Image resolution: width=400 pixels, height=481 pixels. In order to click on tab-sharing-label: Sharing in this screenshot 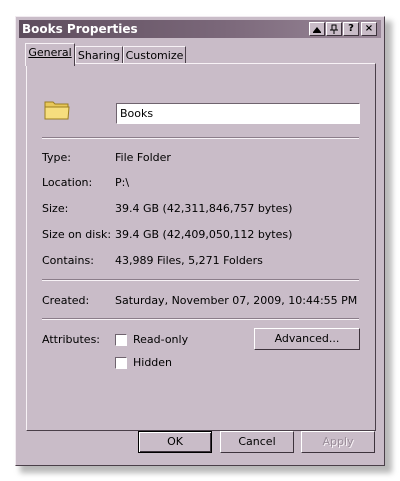, I will do `click(99, 55)`.